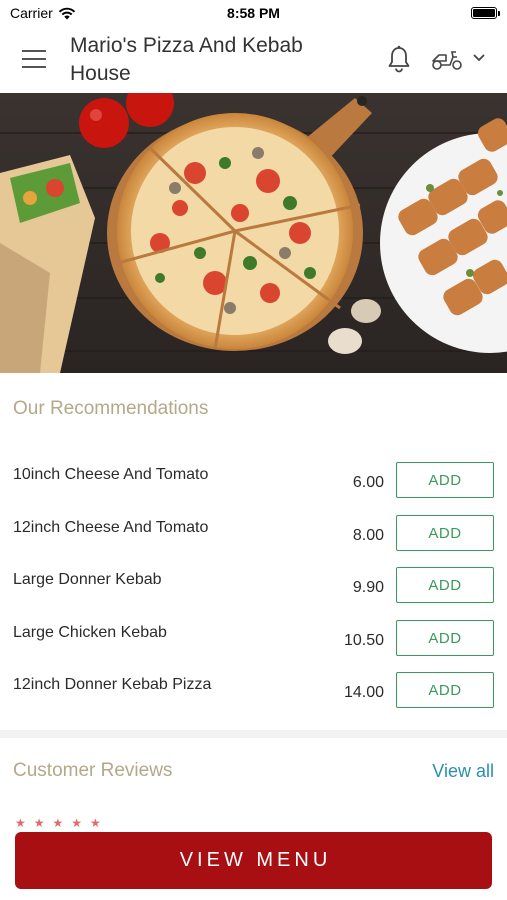 Image resolution: width=507 pixels, height=900 pixels. What do you see at coordinates (463, 771) in the screenshot?
I see `view-all-reviews-link: View all` at bounding box center [463, 771].